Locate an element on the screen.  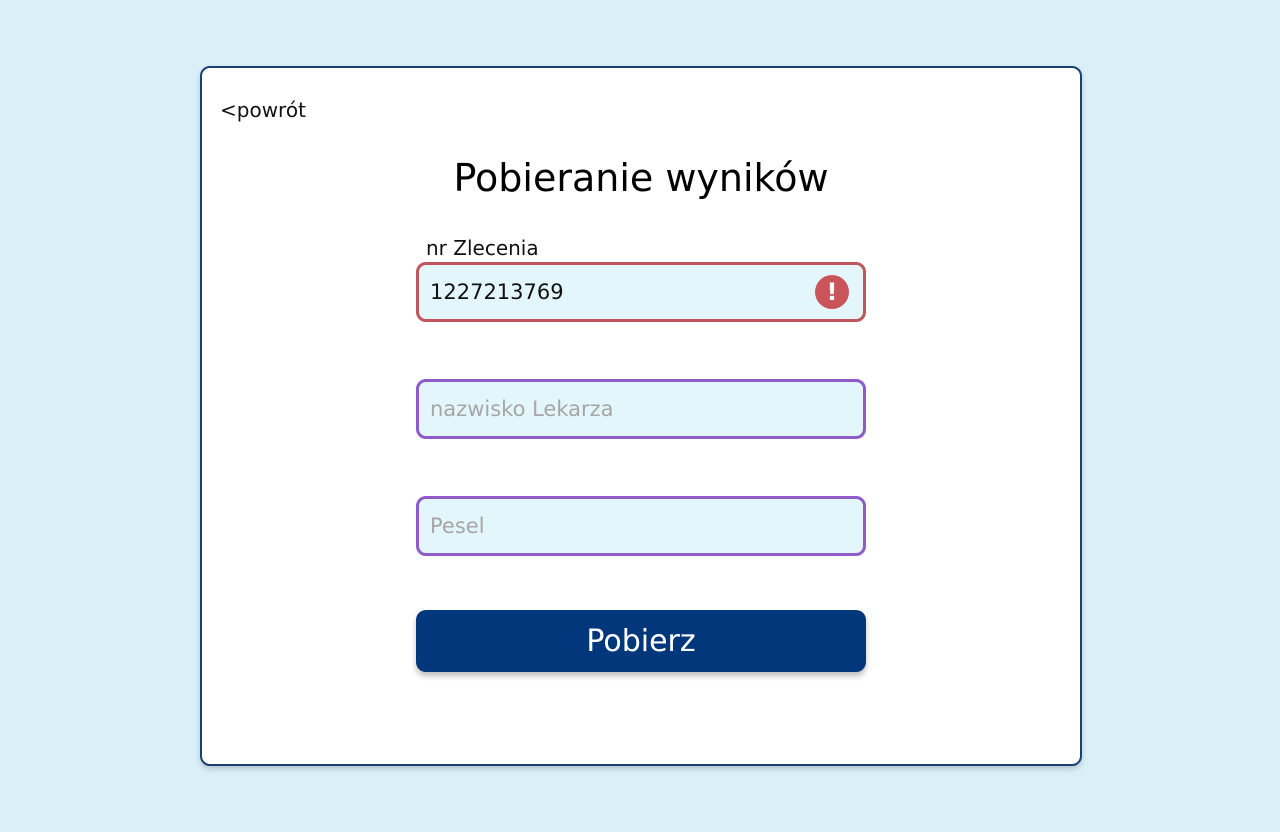
error-exclamation-icon: ! is located at coordinates (832, 292).